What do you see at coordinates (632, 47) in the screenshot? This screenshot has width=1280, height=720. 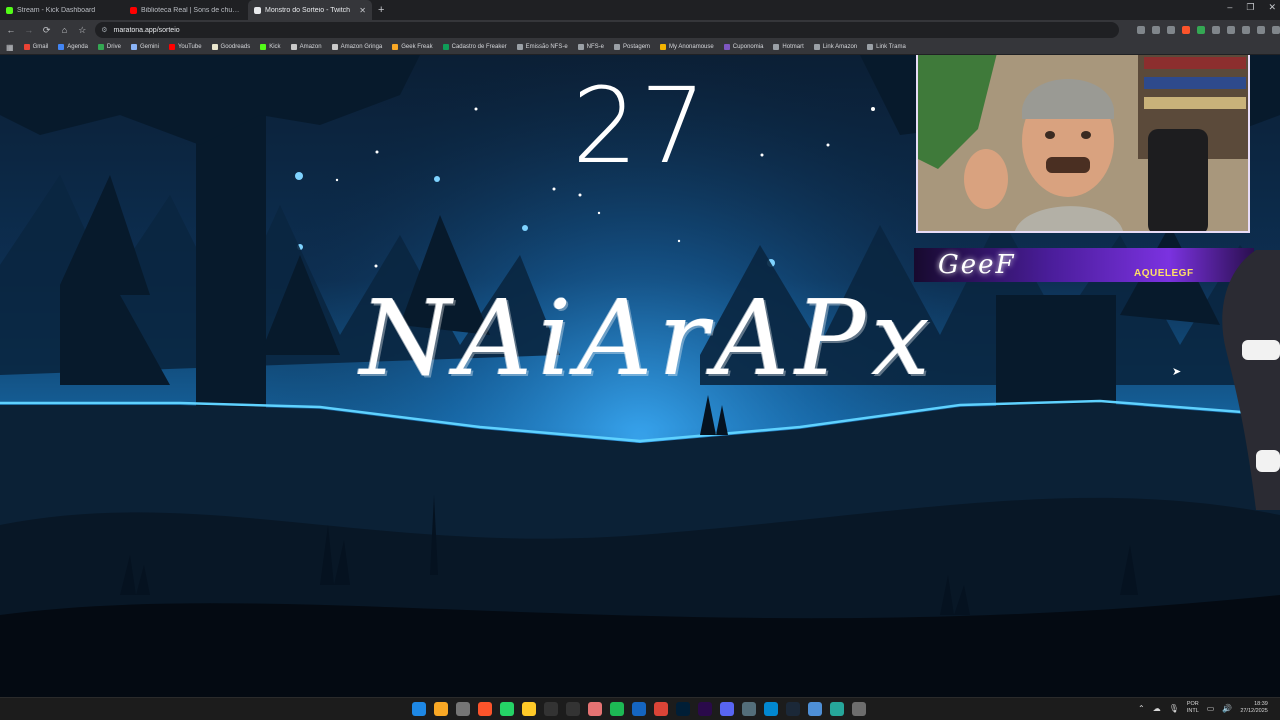 I see `bookmark-item: Postagem` at bounding box center [632, 47].